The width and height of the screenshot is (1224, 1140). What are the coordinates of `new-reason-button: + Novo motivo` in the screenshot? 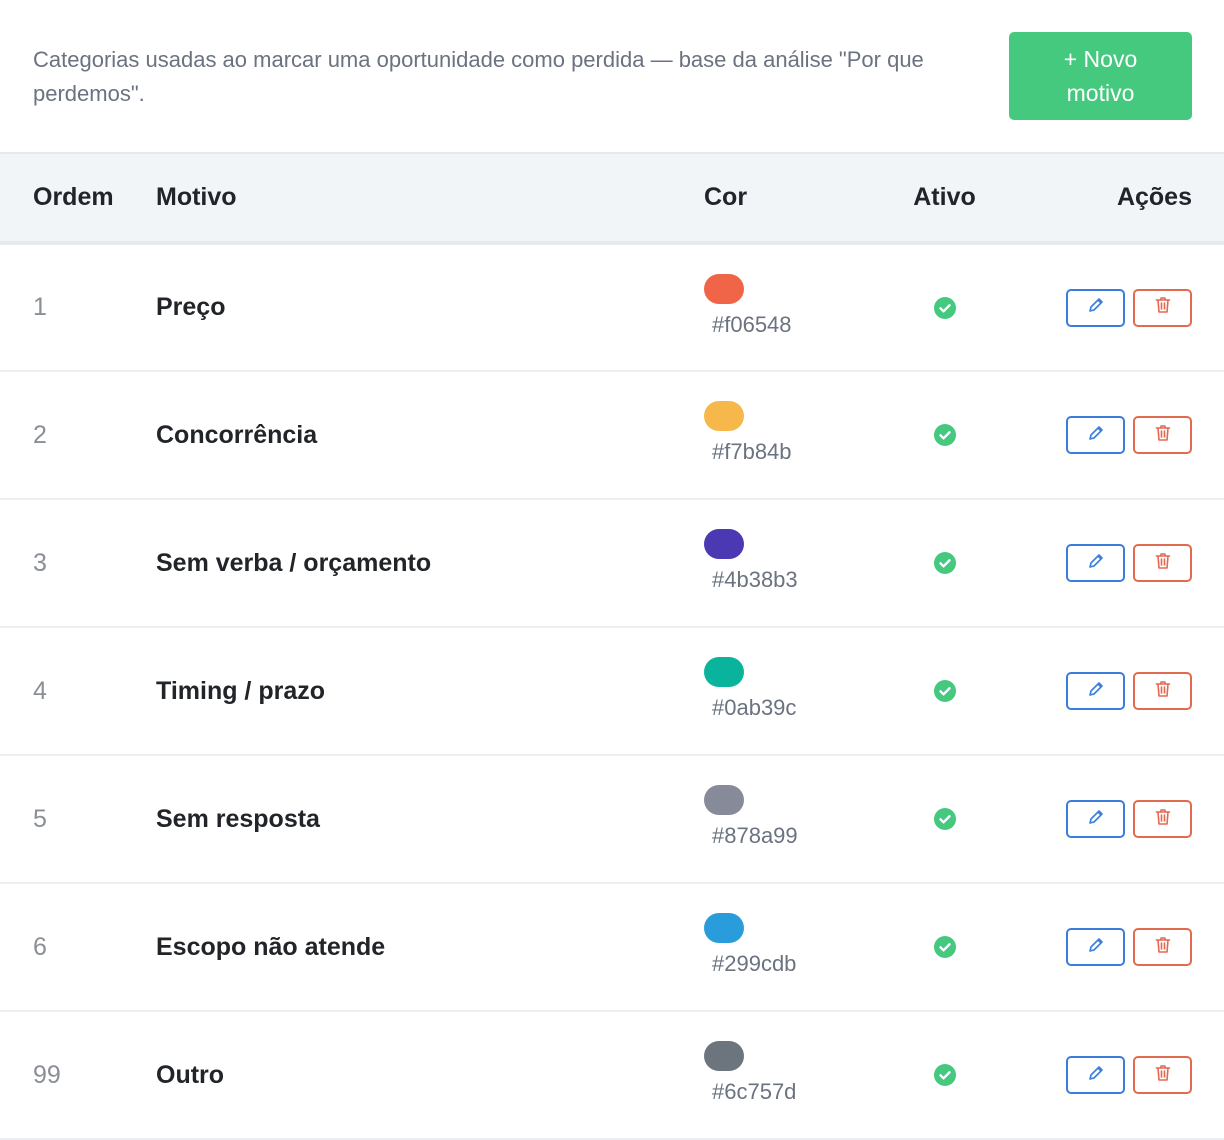 It's located at (1100, 76).